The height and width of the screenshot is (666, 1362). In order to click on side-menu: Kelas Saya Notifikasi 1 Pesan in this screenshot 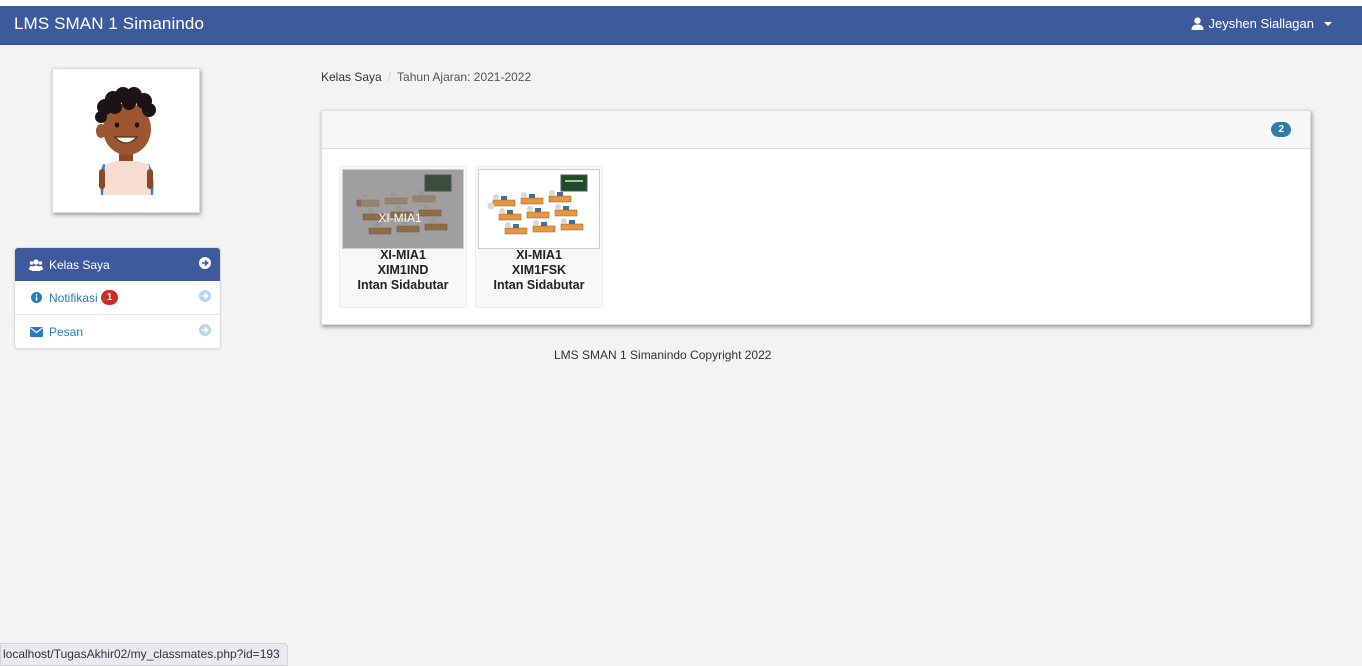, I will do `click(117, 298)`.